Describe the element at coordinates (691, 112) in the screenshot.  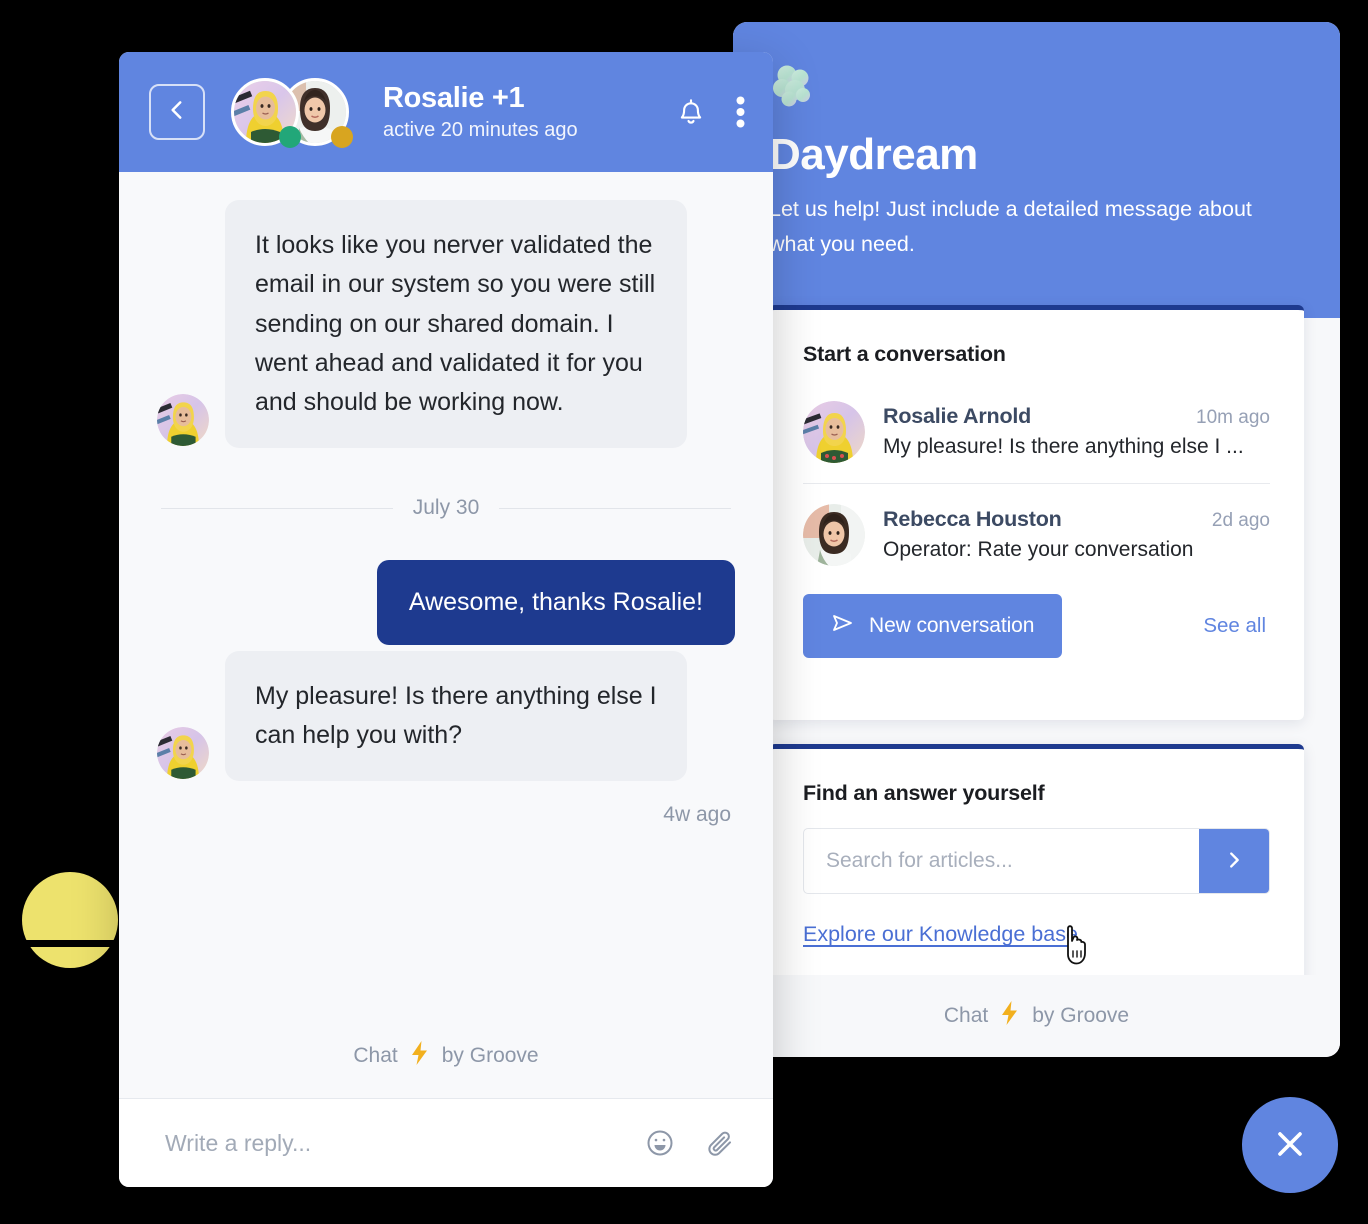
I see `bell-icon` at that location.